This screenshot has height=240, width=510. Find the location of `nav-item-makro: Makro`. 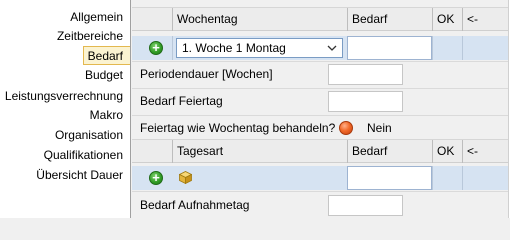

nav-item-makro: Makro is located at coordinates (105, 115).